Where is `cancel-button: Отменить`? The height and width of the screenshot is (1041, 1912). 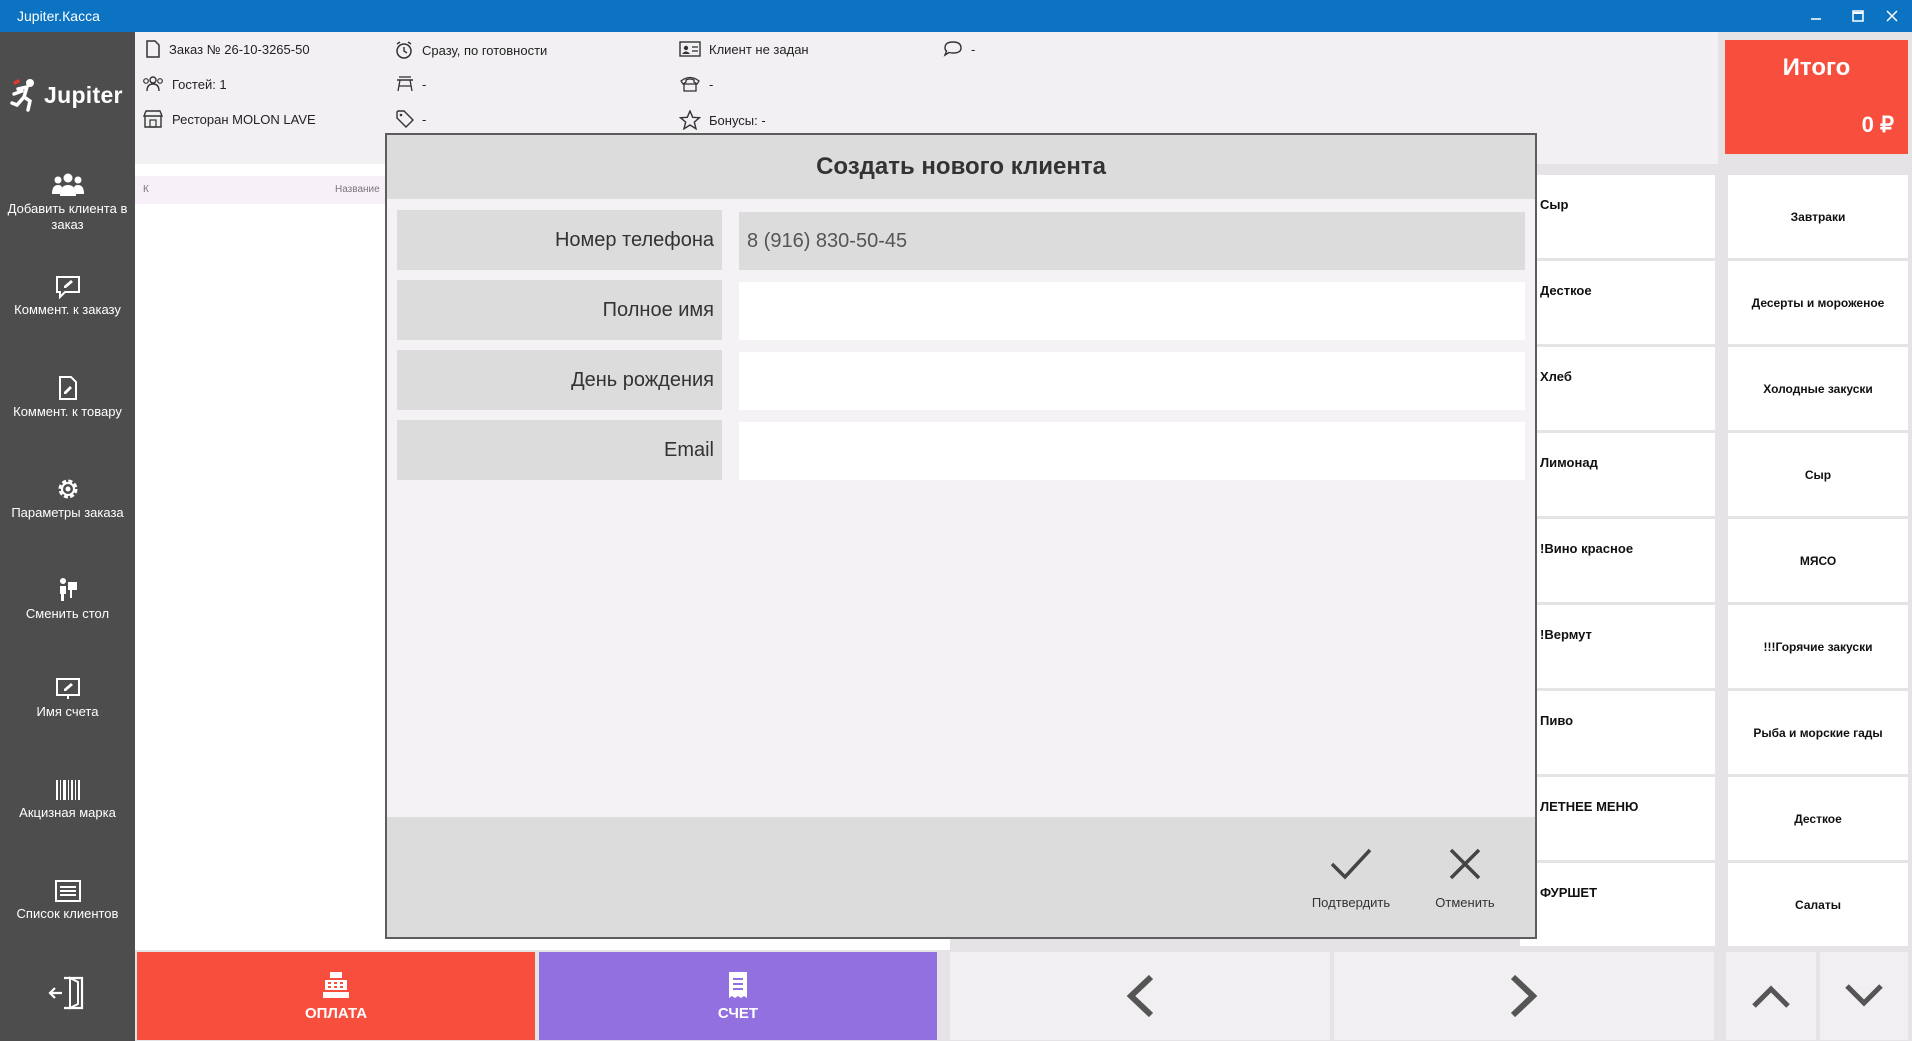
cancel-button: Отменить is located at coordinates (1465, 878).